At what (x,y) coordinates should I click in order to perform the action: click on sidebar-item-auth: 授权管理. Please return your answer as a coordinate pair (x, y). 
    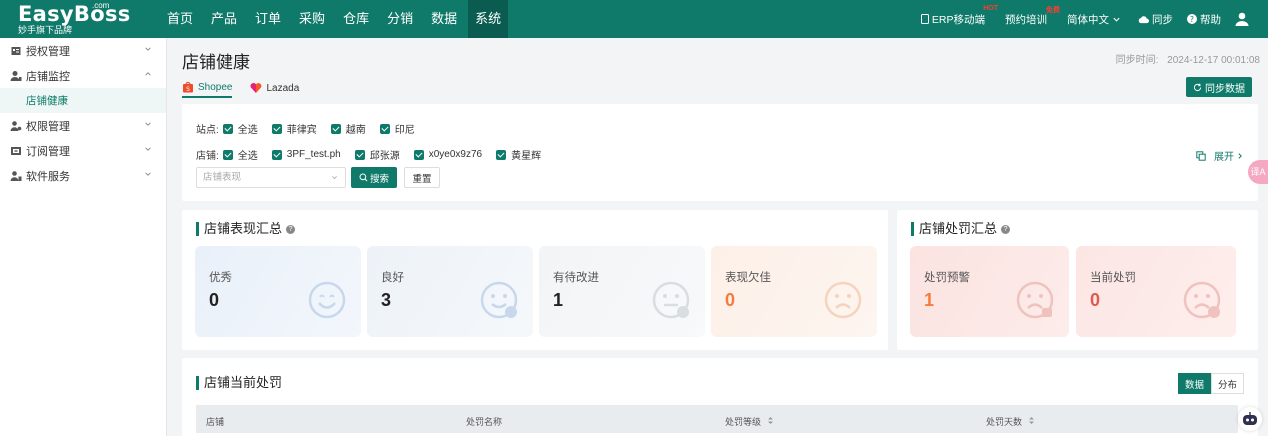
    Looking at the image, I should click on (83, 50).